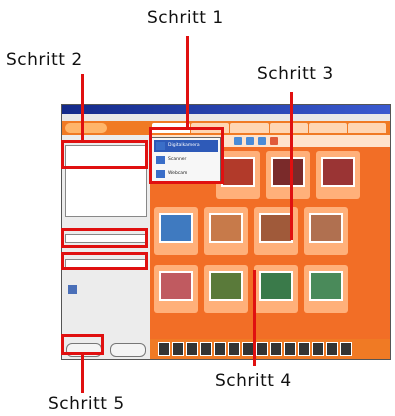 The width and height of the screenshot is (395, 416). I want to click on toolbar, so click(226, 128).